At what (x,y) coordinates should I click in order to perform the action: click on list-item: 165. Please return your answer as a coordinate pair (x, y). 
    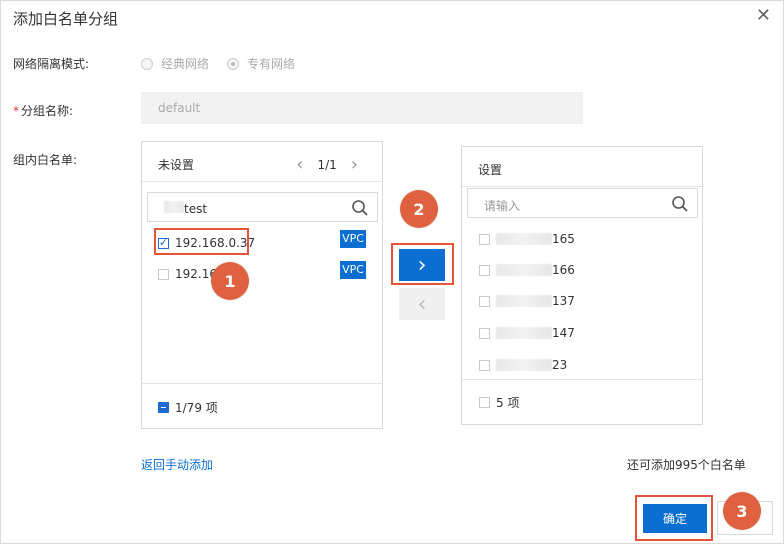
    Looking at the image, I should click on (527, 239).